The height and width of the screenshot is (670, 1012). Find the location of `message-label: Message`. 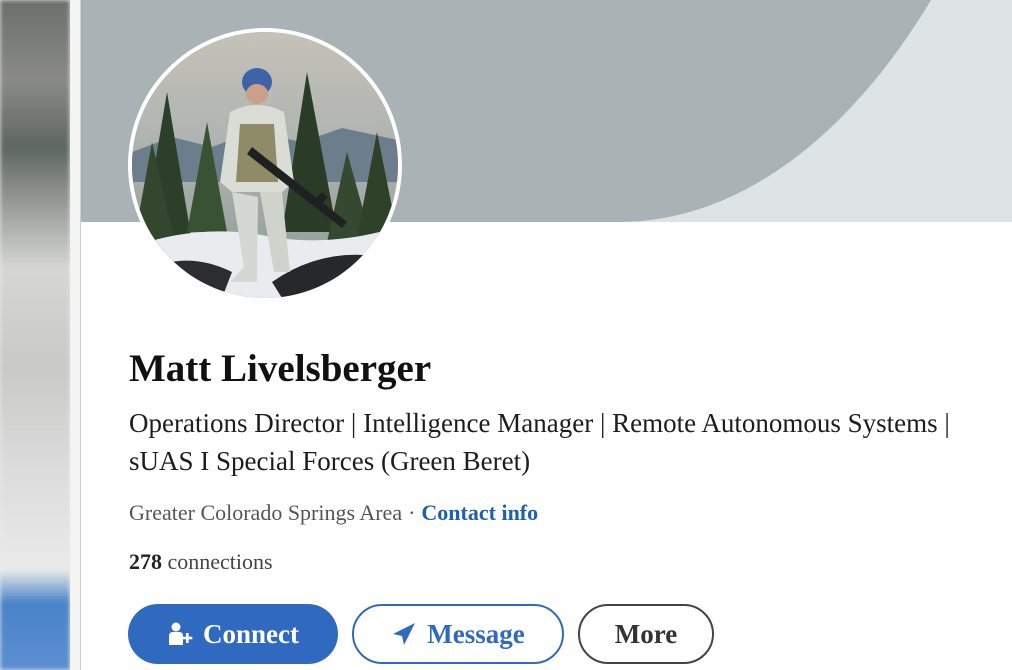

message-label: Message is located at coordinates (476, 633).